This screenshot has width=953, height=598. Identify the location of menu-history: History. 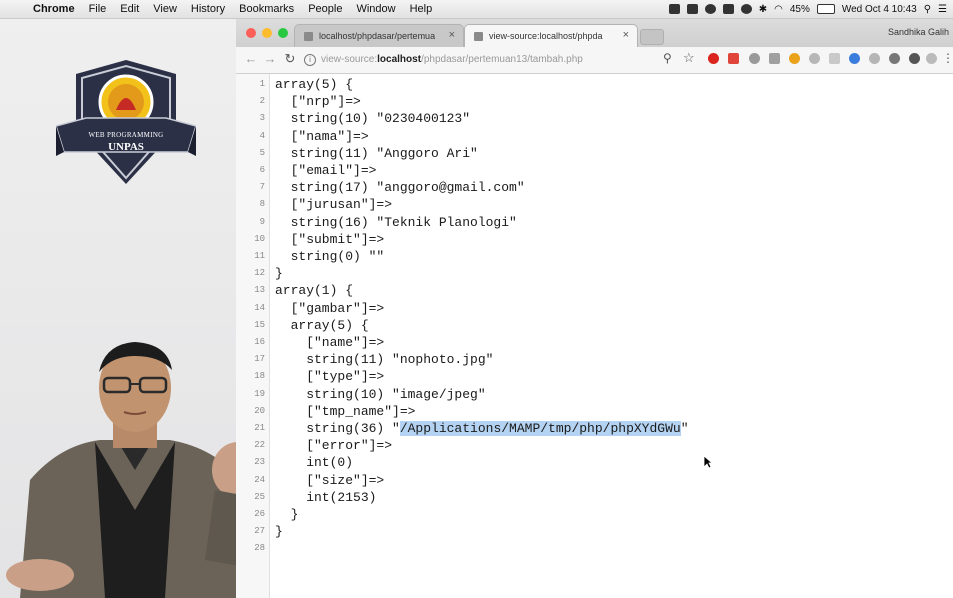
(208, 9).